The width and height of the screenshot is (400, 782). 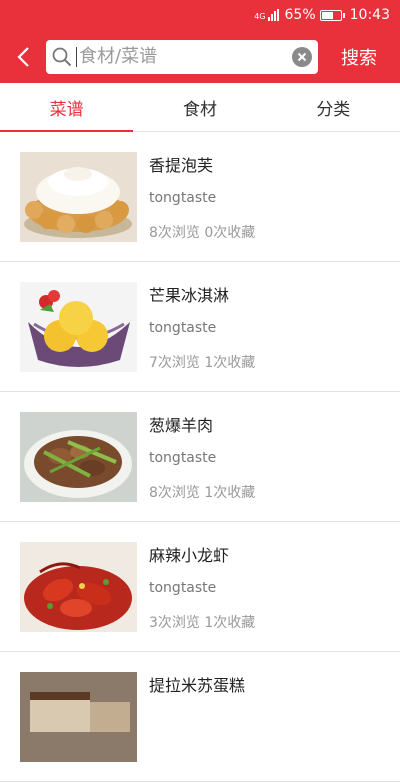 I want to click on search-box: 食材/菜谱, so click(x=182, y=56).